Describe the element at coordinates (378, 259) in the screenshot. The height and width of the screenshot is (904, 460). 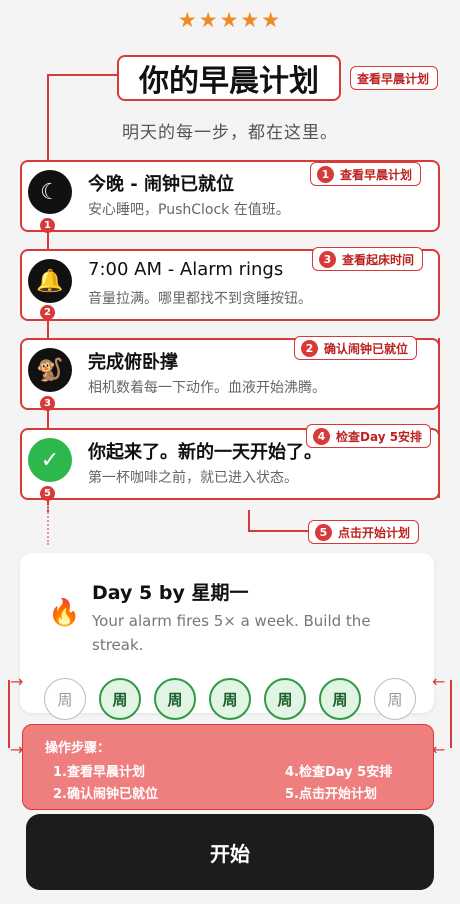
I see `callout-label: 查看起床时间` at that location.